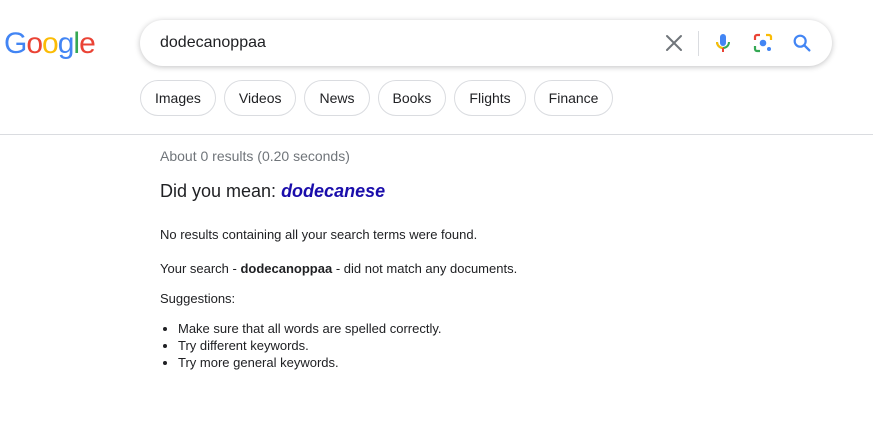  Describe the element at coordinates (66, 43) in the screenshot. I see `logo-letter-g2: g` at that location.